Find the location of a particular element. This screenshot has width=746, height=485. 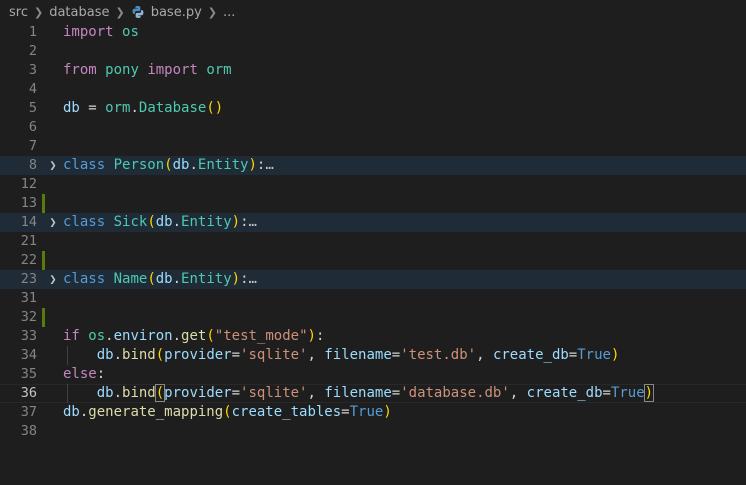

code-line: 22 is located at coordinates (373, 260).